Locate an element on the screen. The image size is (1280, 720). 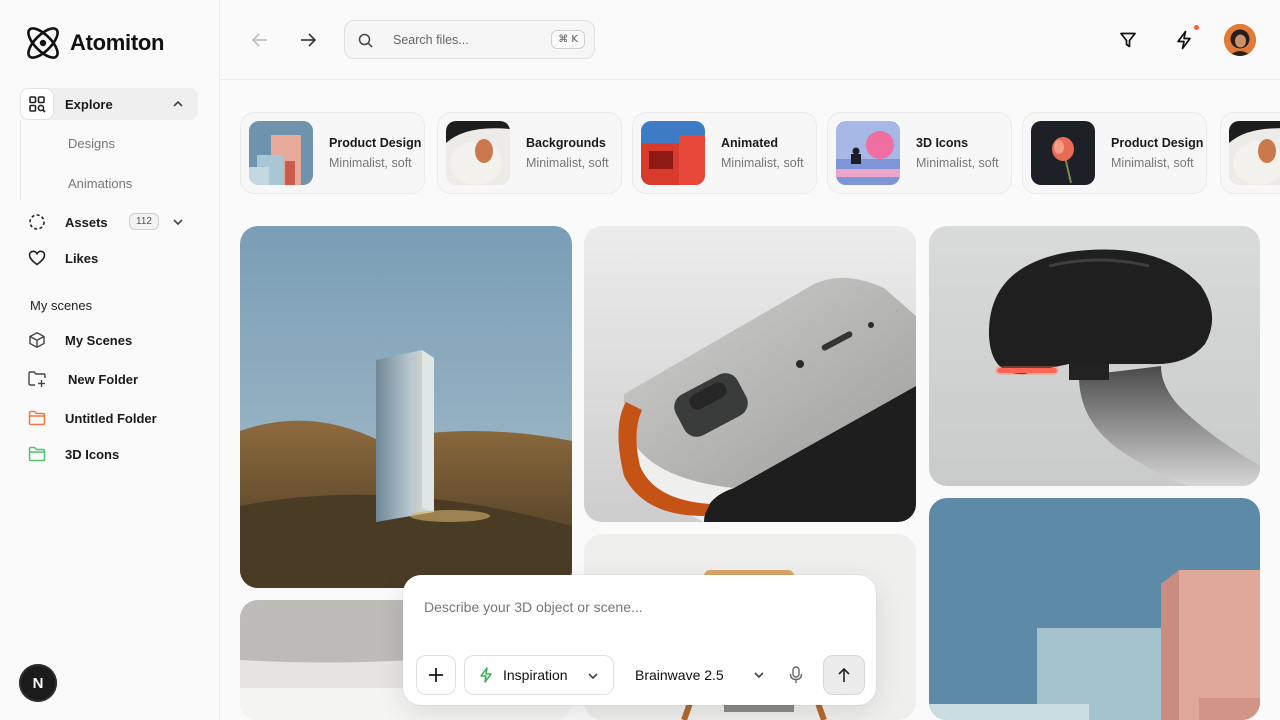
send-button is located at coordinates (844, 675).